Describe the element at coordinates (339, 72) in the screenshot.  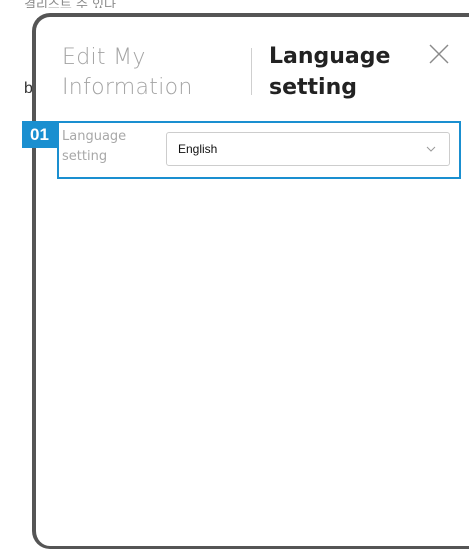
I see `tab-language-setting: Language setting` at that location.